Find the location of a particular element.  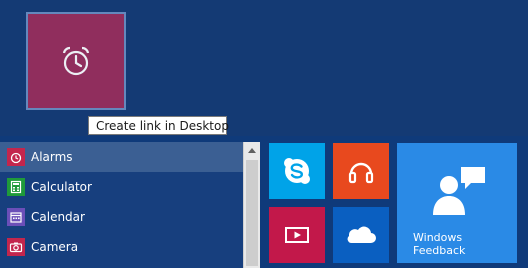

app-item-calendar: Calendar is located at coordinates (121, 217).